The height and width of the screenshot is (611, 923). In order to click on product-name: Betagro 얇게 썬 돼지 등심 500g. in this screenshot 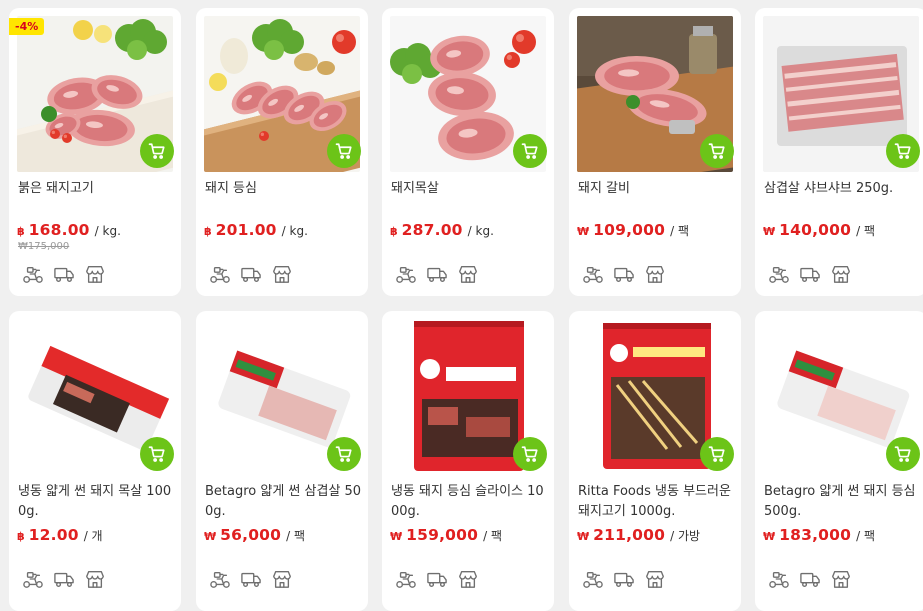, I will do `click(843, 502)`.